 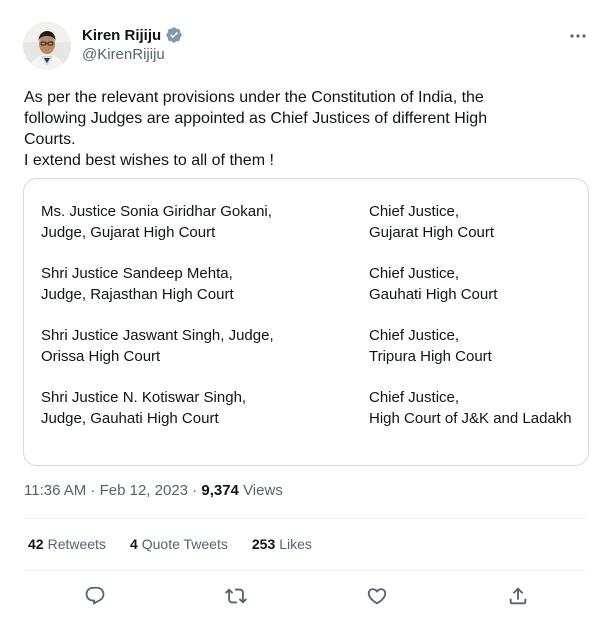 What do you see at coordinates (157, 335) in the screenshot?
I see `judge-line: Shri Justice Jaswant Singh, Judge,` at bounding box center [157, 335].